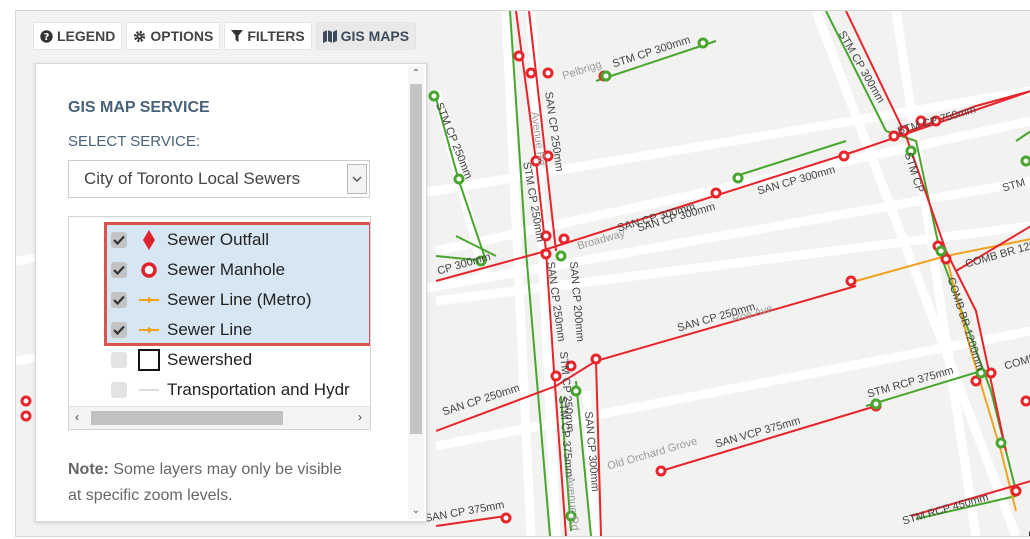 This screenshot has height=539, width=1030. What do you see at coordinates (237, 36) in the screenshot?
I see `filter-icon` at bounding box center [237, 36].